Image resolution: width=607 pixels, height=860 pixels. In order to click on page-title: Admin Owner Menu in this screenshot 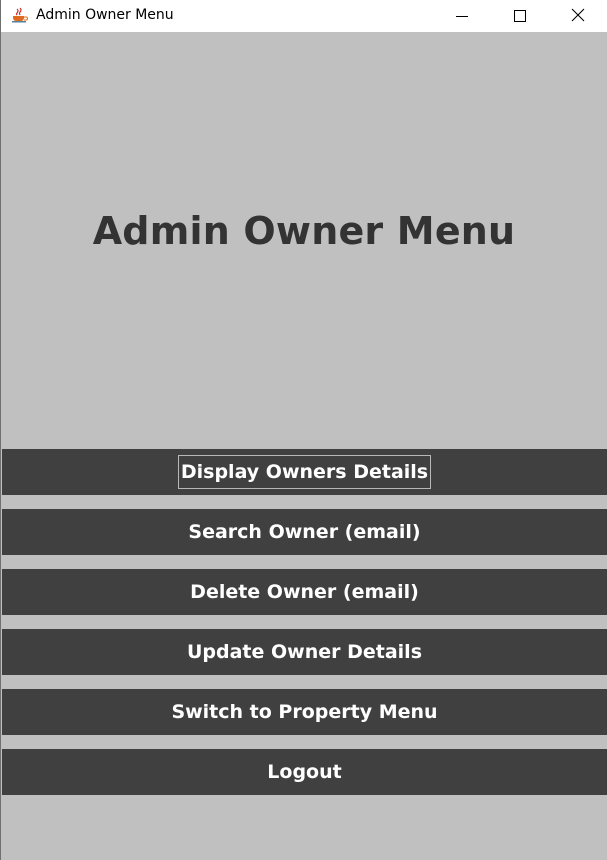, I will do `click(304, 231)`.